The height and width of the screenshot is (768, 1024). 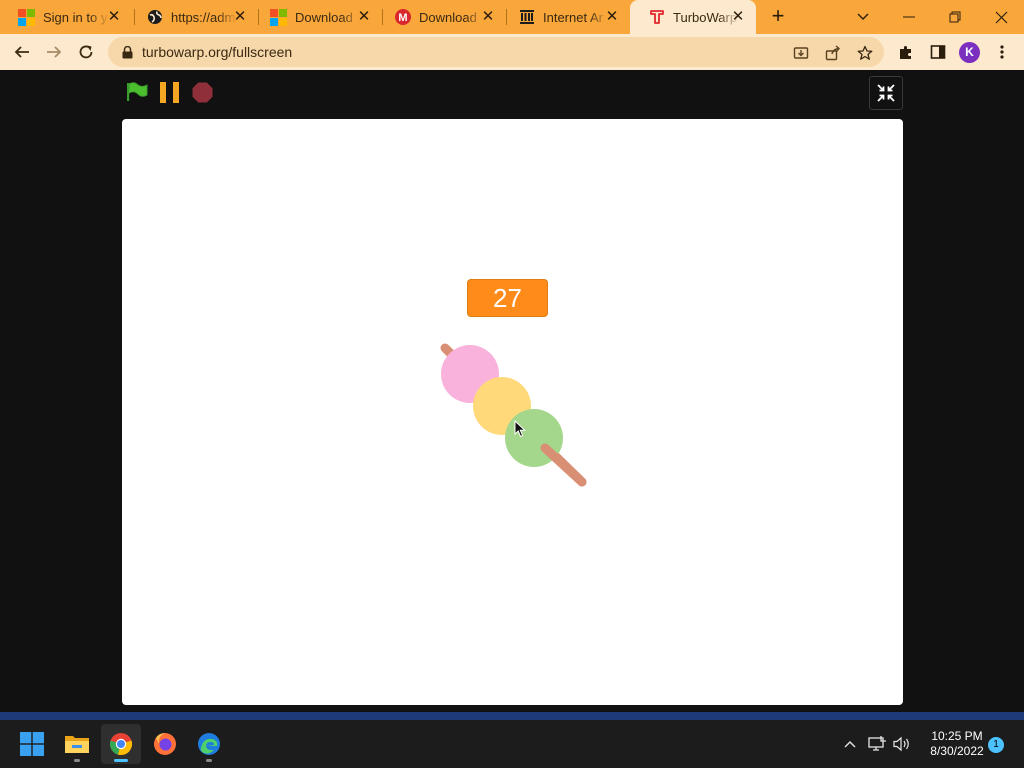 I want to click on green-flag-button, so click(x=137, y=94).